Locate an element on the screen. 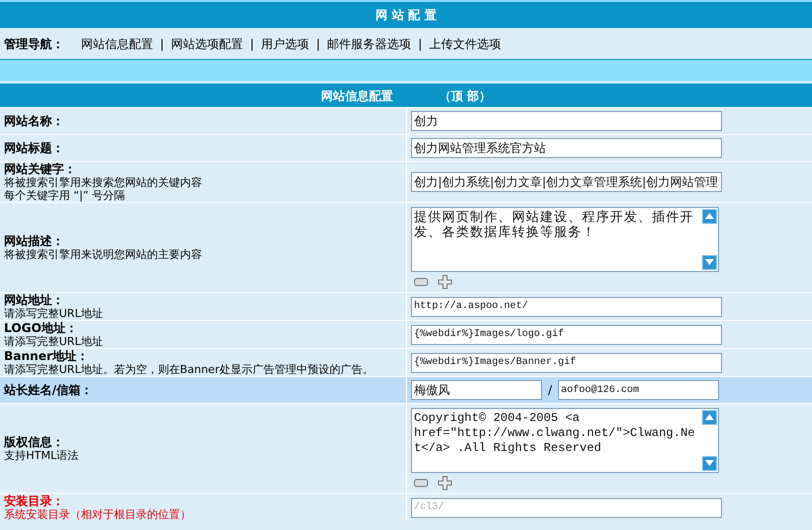 Image resolution: width=812 pixels, height=530 pixels. field-hint: 请添写完整URL地址。若为空，则在Banner处显示广告管理中预设的广告。 is located at coordinates (189, 369).